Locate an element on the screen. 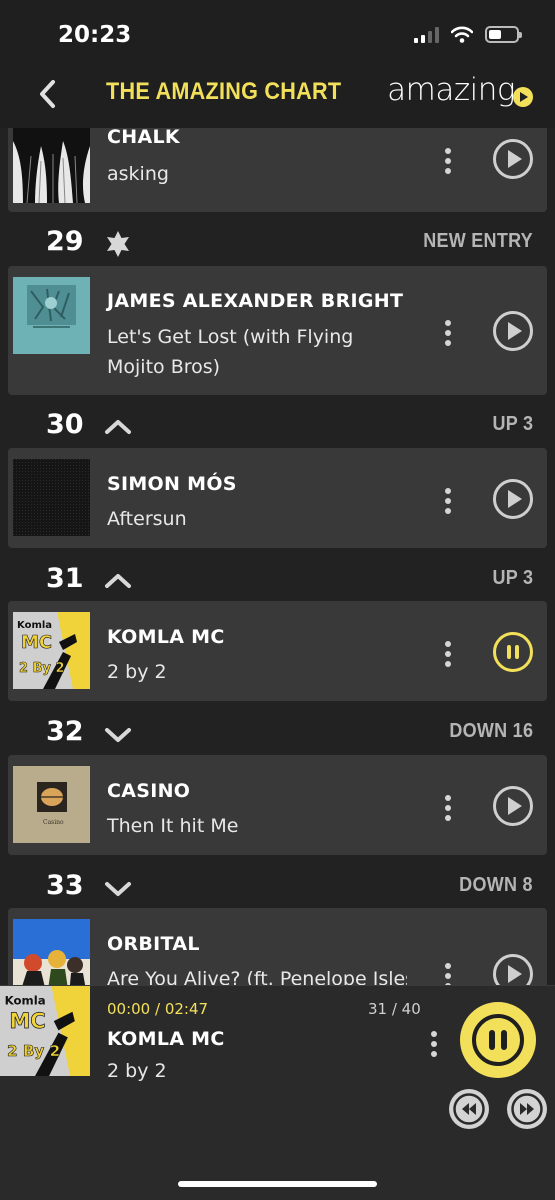 This screenshot has width=555, height=1200. track-artist: KOMLA MC is located at coordinates (166, 637).